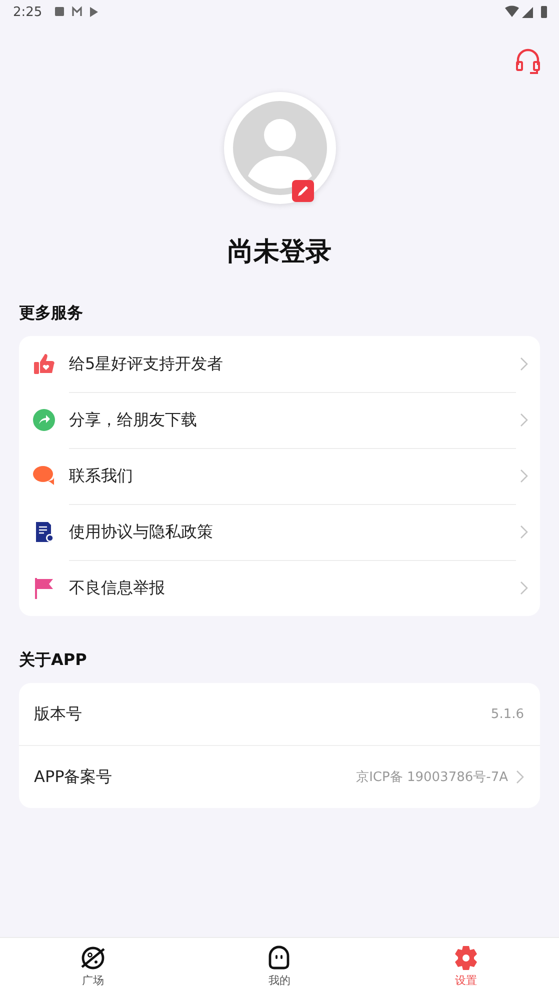  I want to click on tab: 我的, so click(279, 966).